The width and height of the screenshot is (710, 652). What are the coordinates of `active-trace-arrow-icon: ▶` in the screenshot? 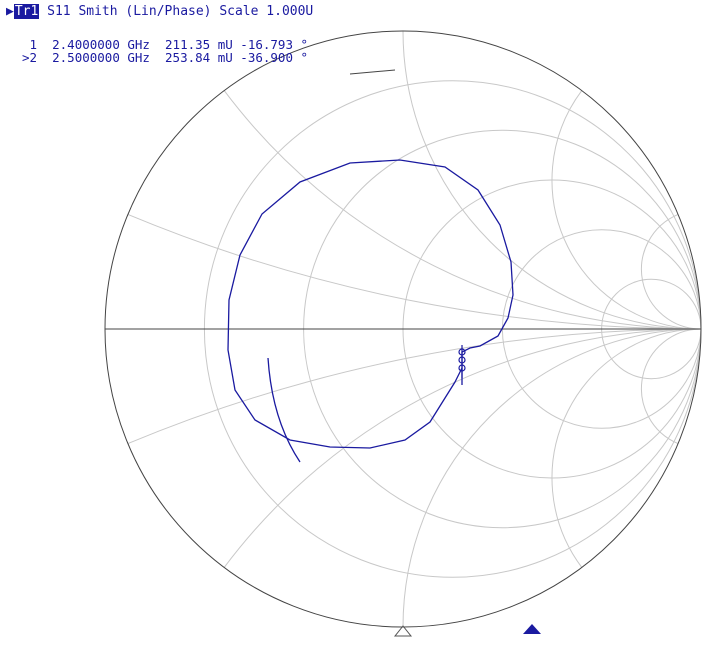 It's located at (10, 11).